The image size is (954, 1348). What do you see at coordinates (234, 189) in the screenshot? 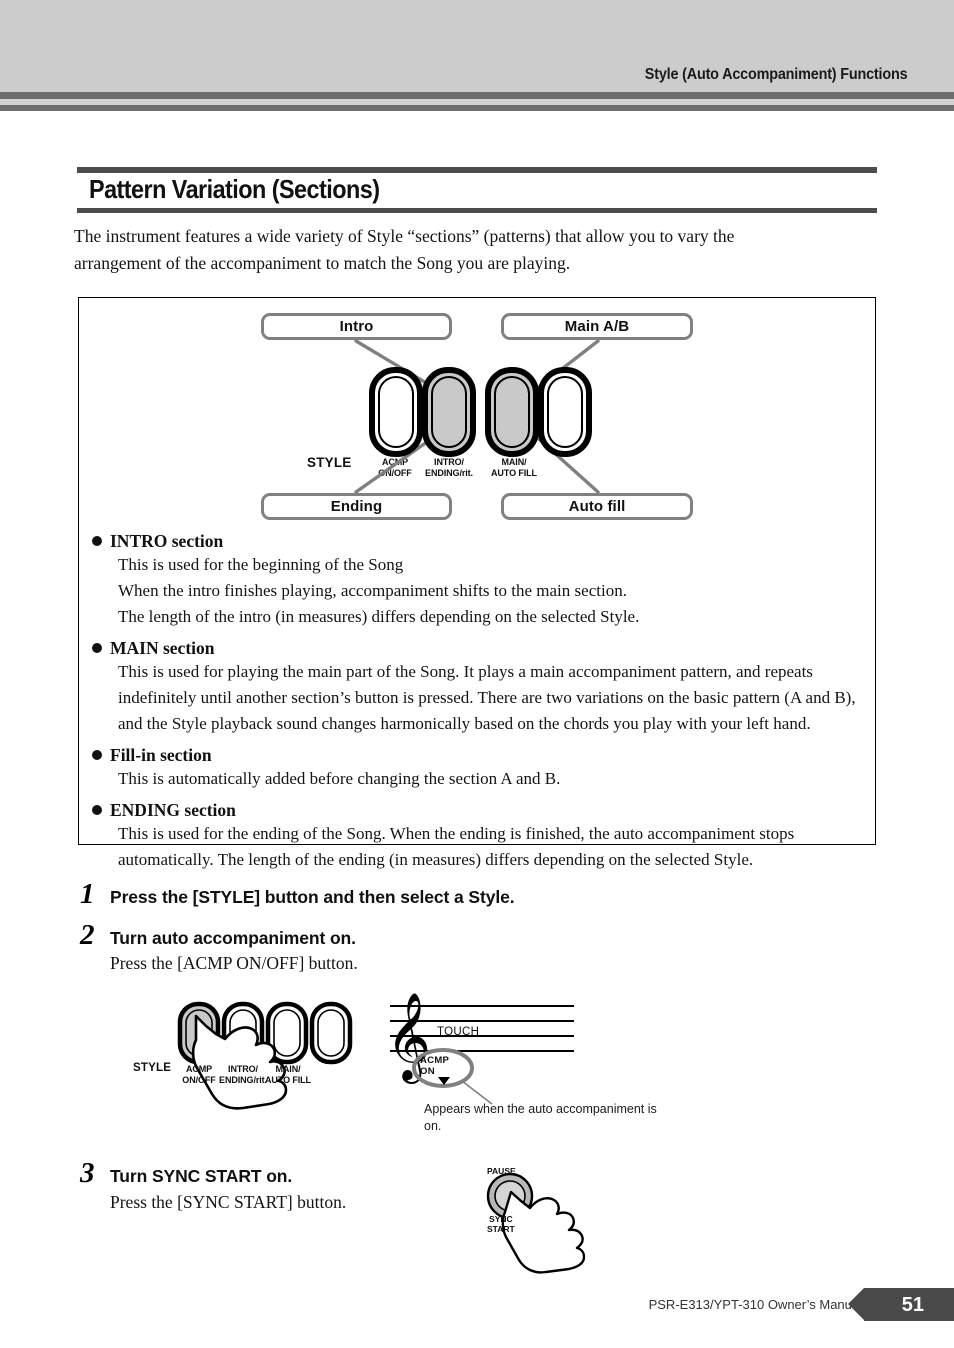
I see `page-title: Pattern Variation (Sections)` at bounding box center [234, 189].